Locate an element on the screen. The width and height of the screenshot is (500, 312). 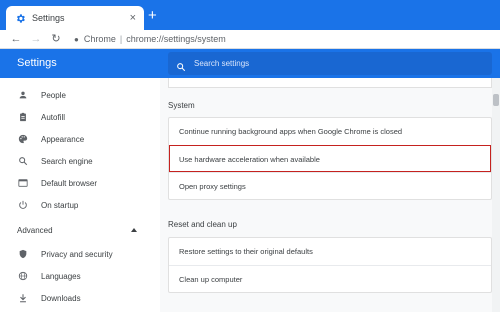
person-icon is located at coordinates (23, 95).